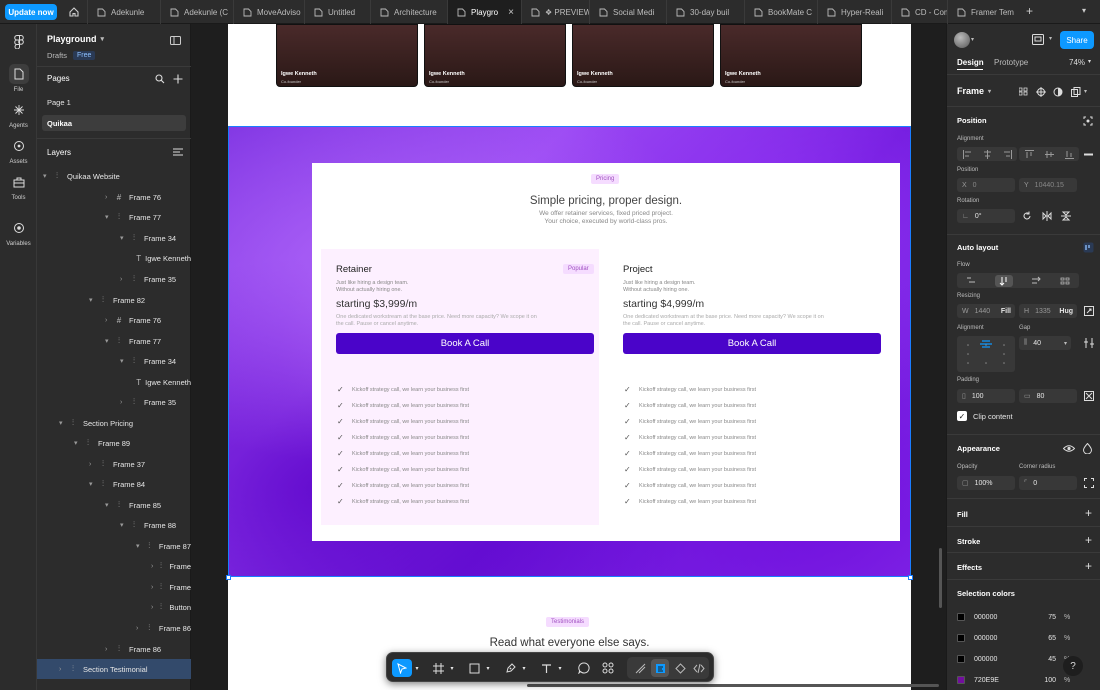 The height and width of the screenshot is (690, 1100). I want to click on alignment-grid, so click(986, 354).